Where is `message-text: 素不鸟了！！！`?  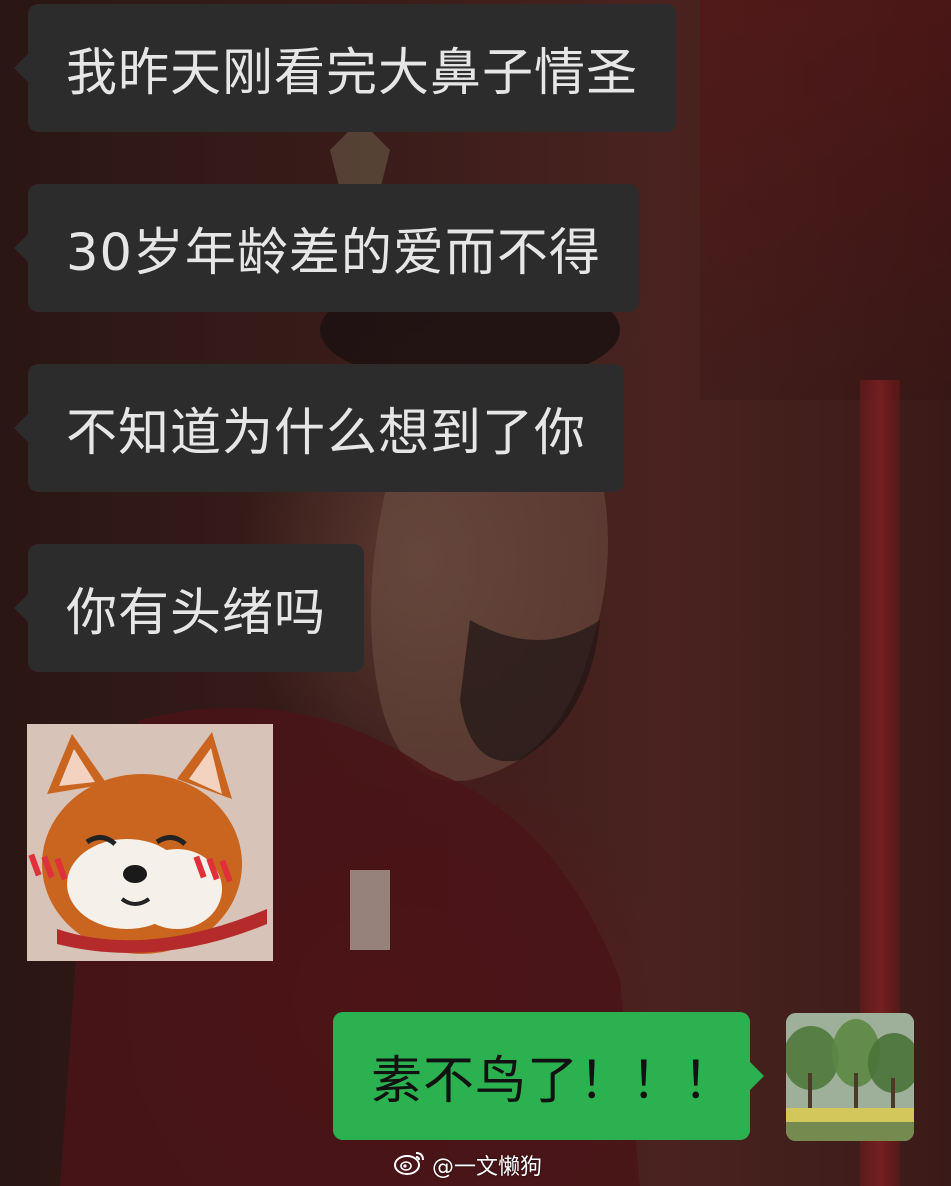 message-text: 素不鸟了！！！ is located at coordinates (553, 1081).